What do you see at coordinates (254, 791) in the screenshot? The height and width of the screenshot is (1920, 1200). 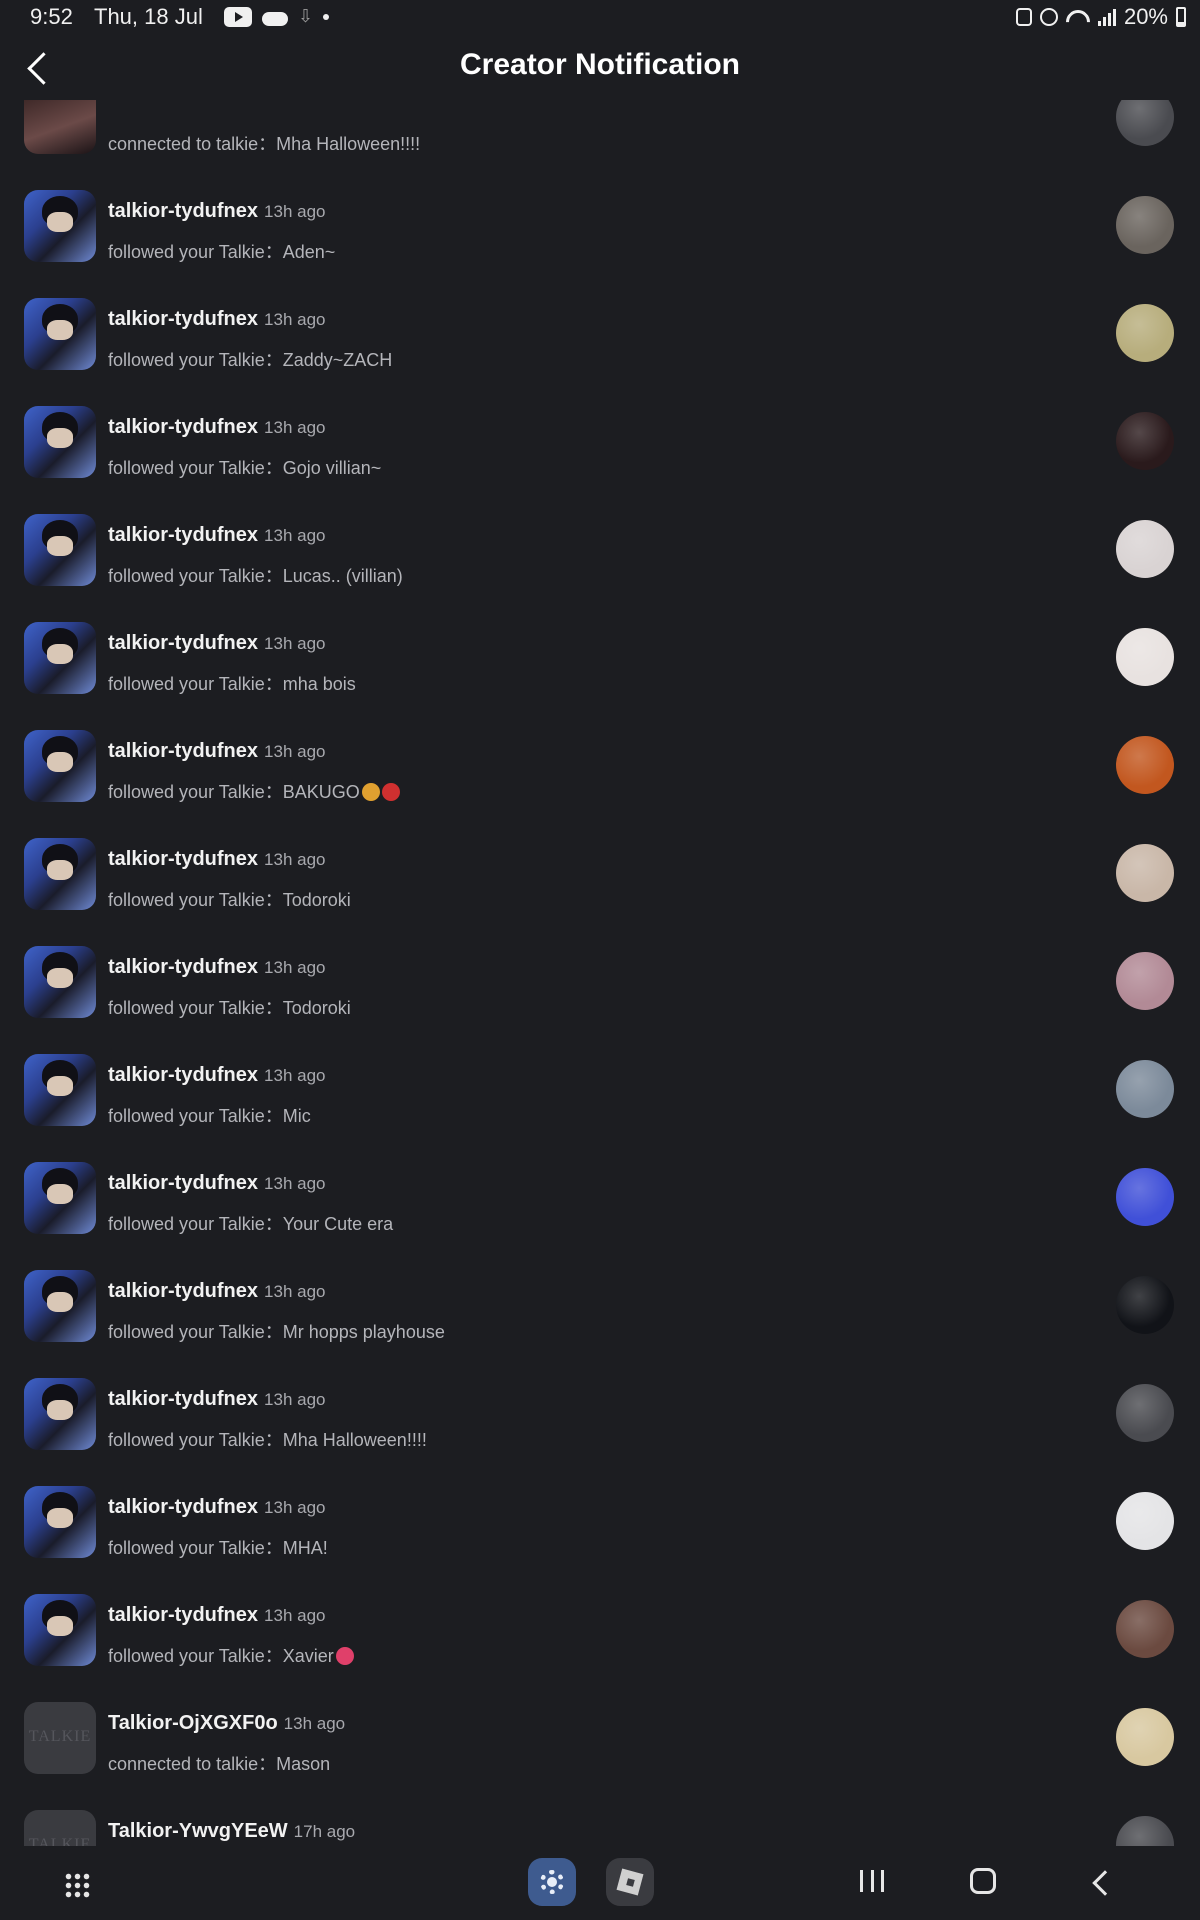 I see `notification-message: followed your Talkie：BAKUGO` at bounding box center [254, 791].